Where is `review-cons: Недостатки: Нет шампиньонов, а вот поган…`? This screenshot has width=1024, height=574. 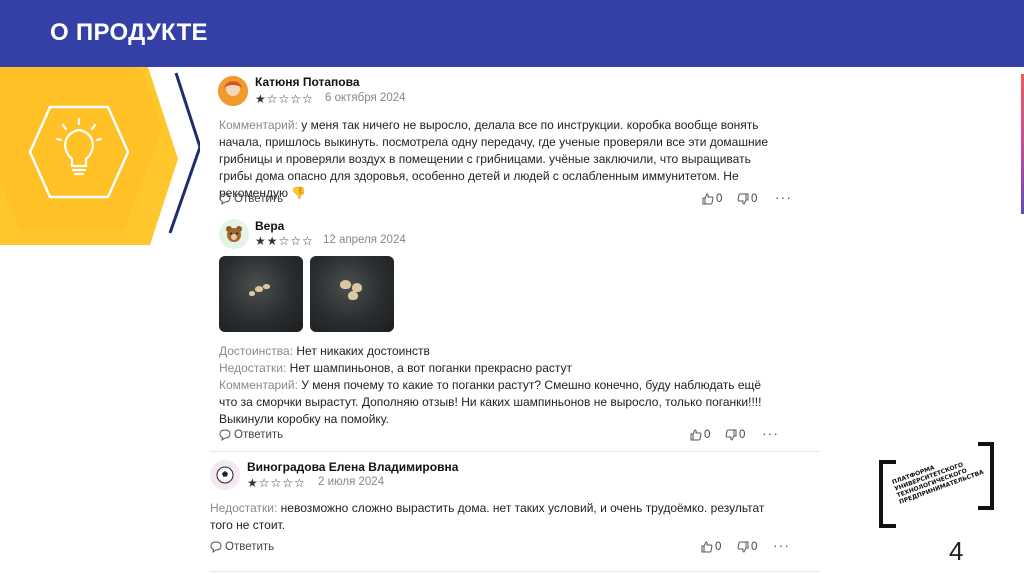
review-cons: Недостатки: Нет шампиньонов, а вот поган… is located at coordinates (499, 368).